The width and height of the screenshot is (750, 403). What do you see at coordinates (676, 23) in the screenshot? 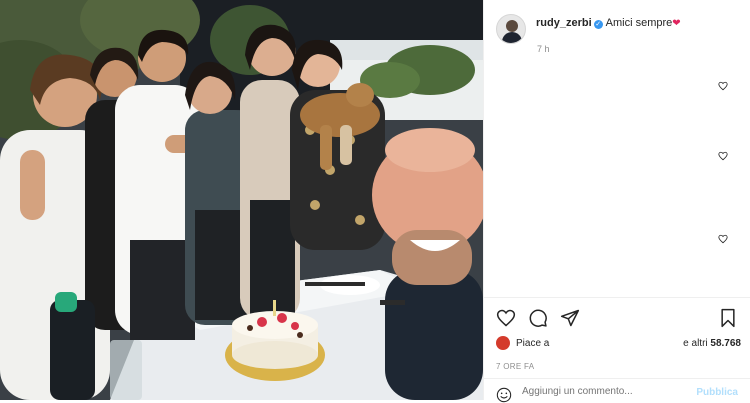
I see `red-heart-emoji-icon: ❤` at bounding box center [676, 23].